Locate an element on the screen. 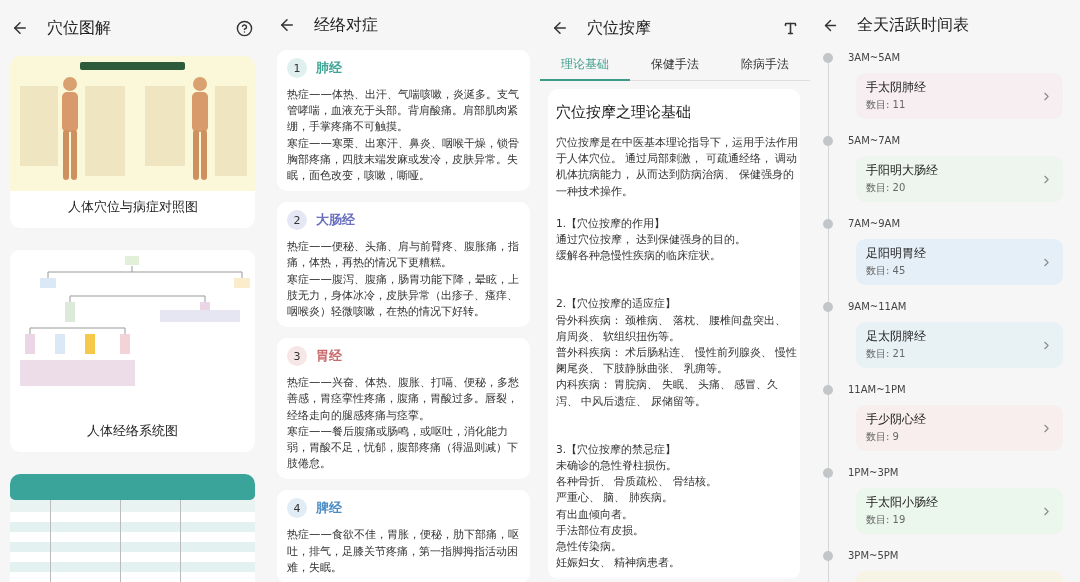  time-range: 7AM~9AM is located at coordinates (875, 224).